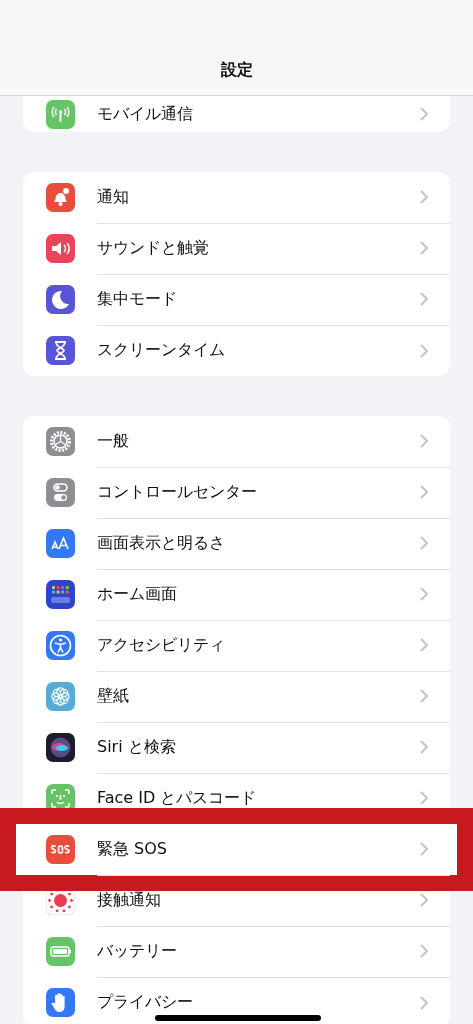  What do you see at coordinates (129, 900) in the screenshot?
I see `row-label: 接触通知` at bounding box center [129, 900].